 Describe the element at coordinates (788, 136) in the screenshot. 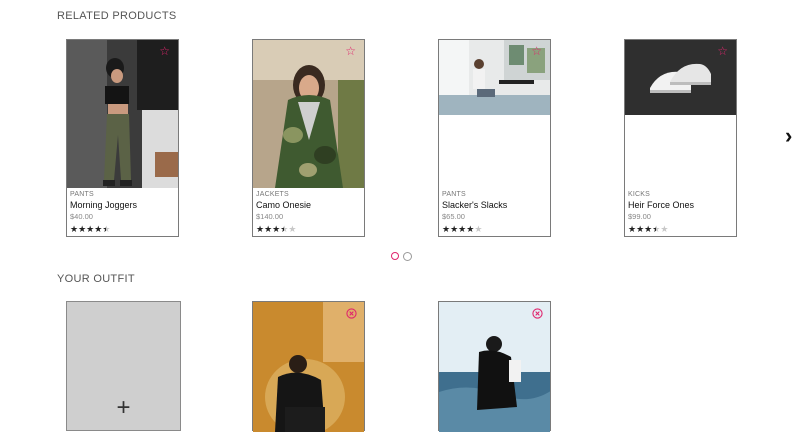

I see `chevron-right-icon: ›` at that location.